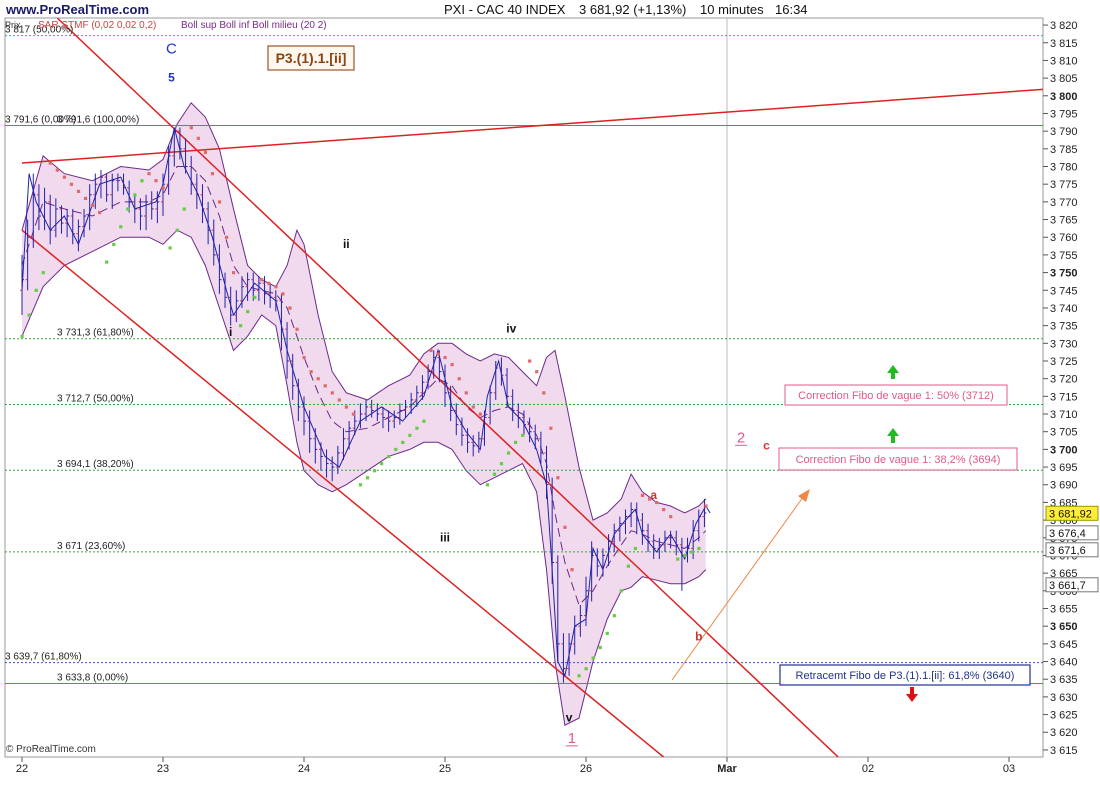 The width and height of the screenshot is (1100, 800). What do you see at coordinates (92, 677) in the screenshot?
I see `fibo-label: 3 633,8 (0,00%)` at bounding box center [92, 677].